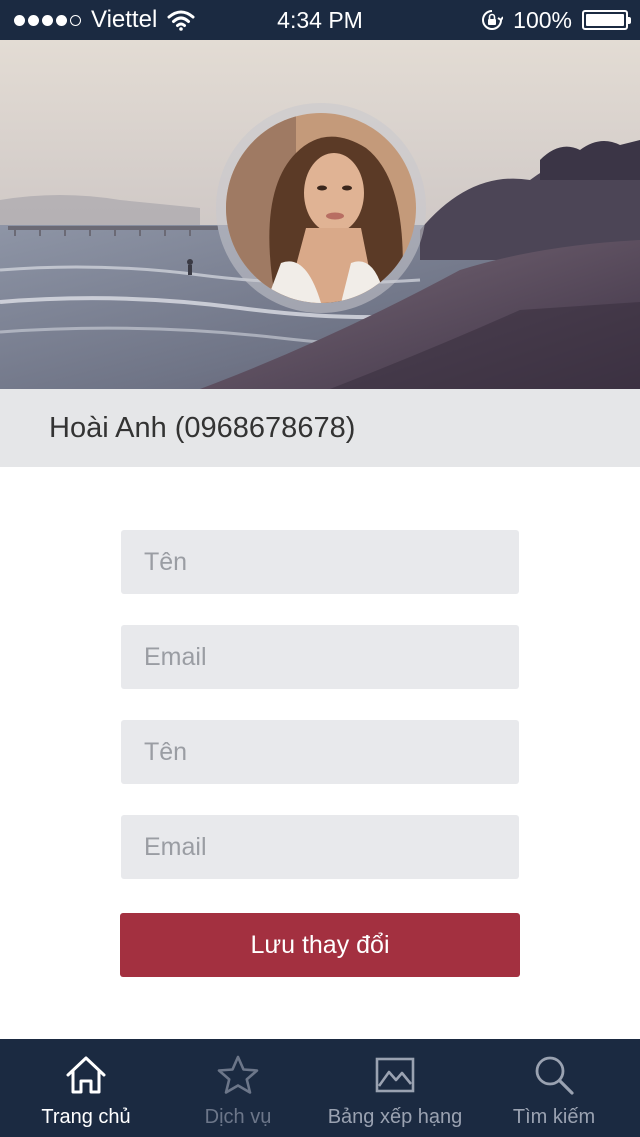  I want to click on profile-name-bar: Hoài Anh (0968678678), so click(320, 428).